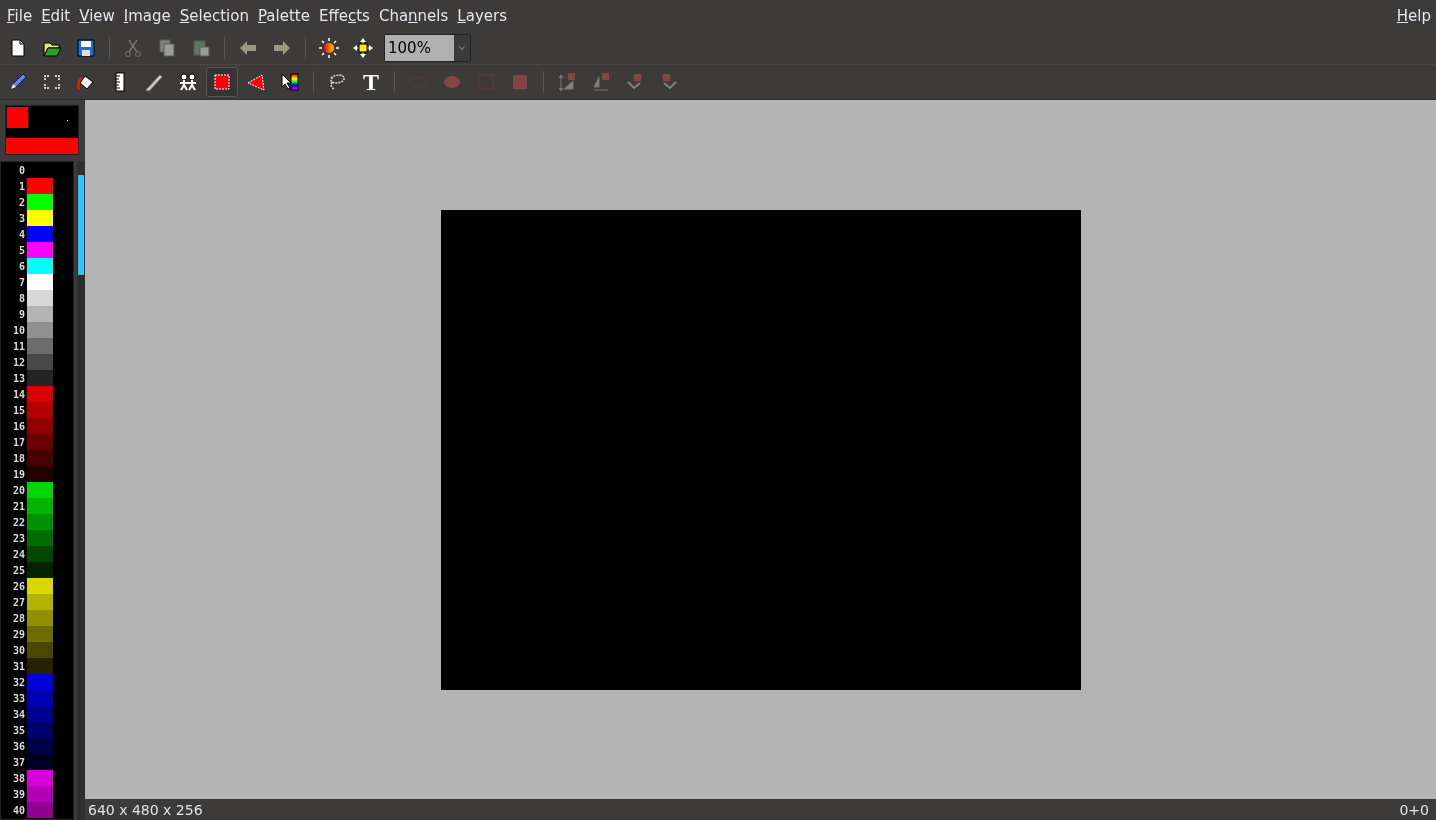 This screenshot has width=1436, height=820. What do you see at coordinates (601, 82) in the screenshot?
I see `flip-horizontal-icon` at bounding box center [601, 82].